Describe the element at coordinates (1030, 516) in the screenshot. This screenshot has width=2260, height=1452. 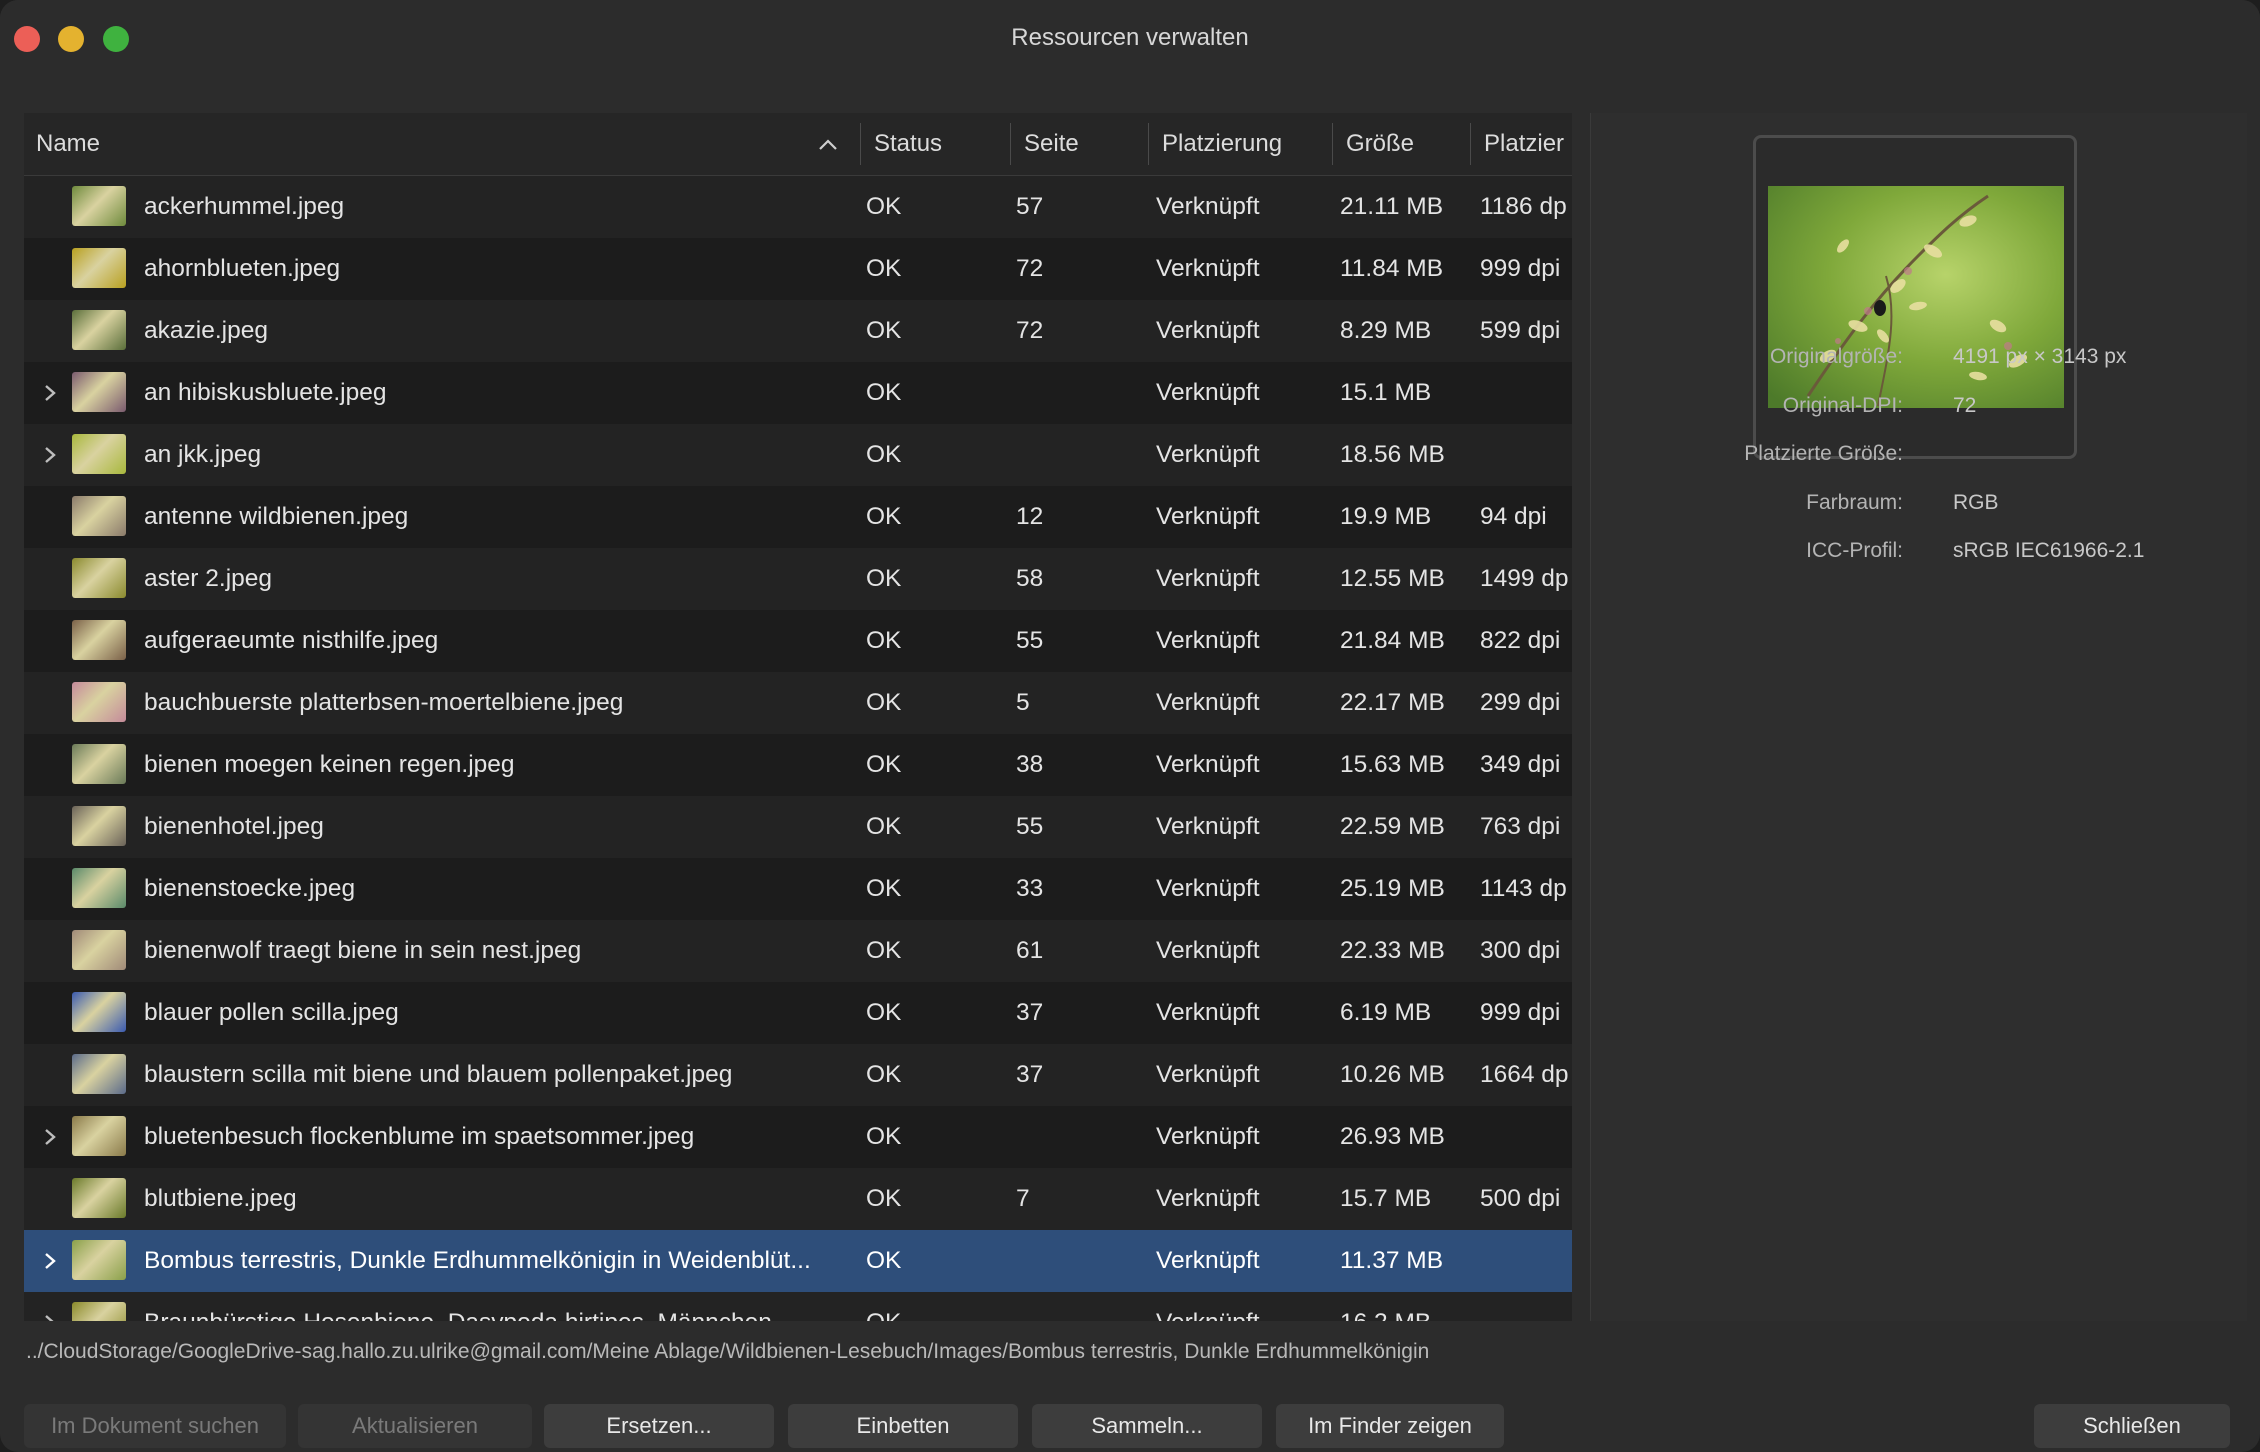
I see `page-cell: 12` at that location.